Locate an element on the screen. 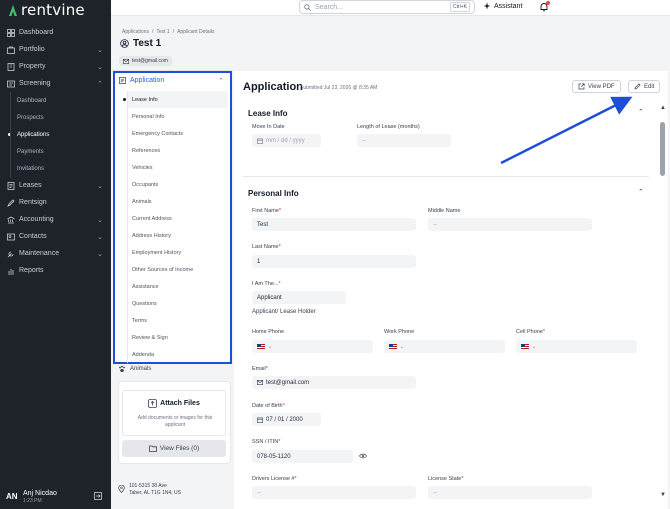  license-state-label-text: License State is located at coordinates (445, 479).